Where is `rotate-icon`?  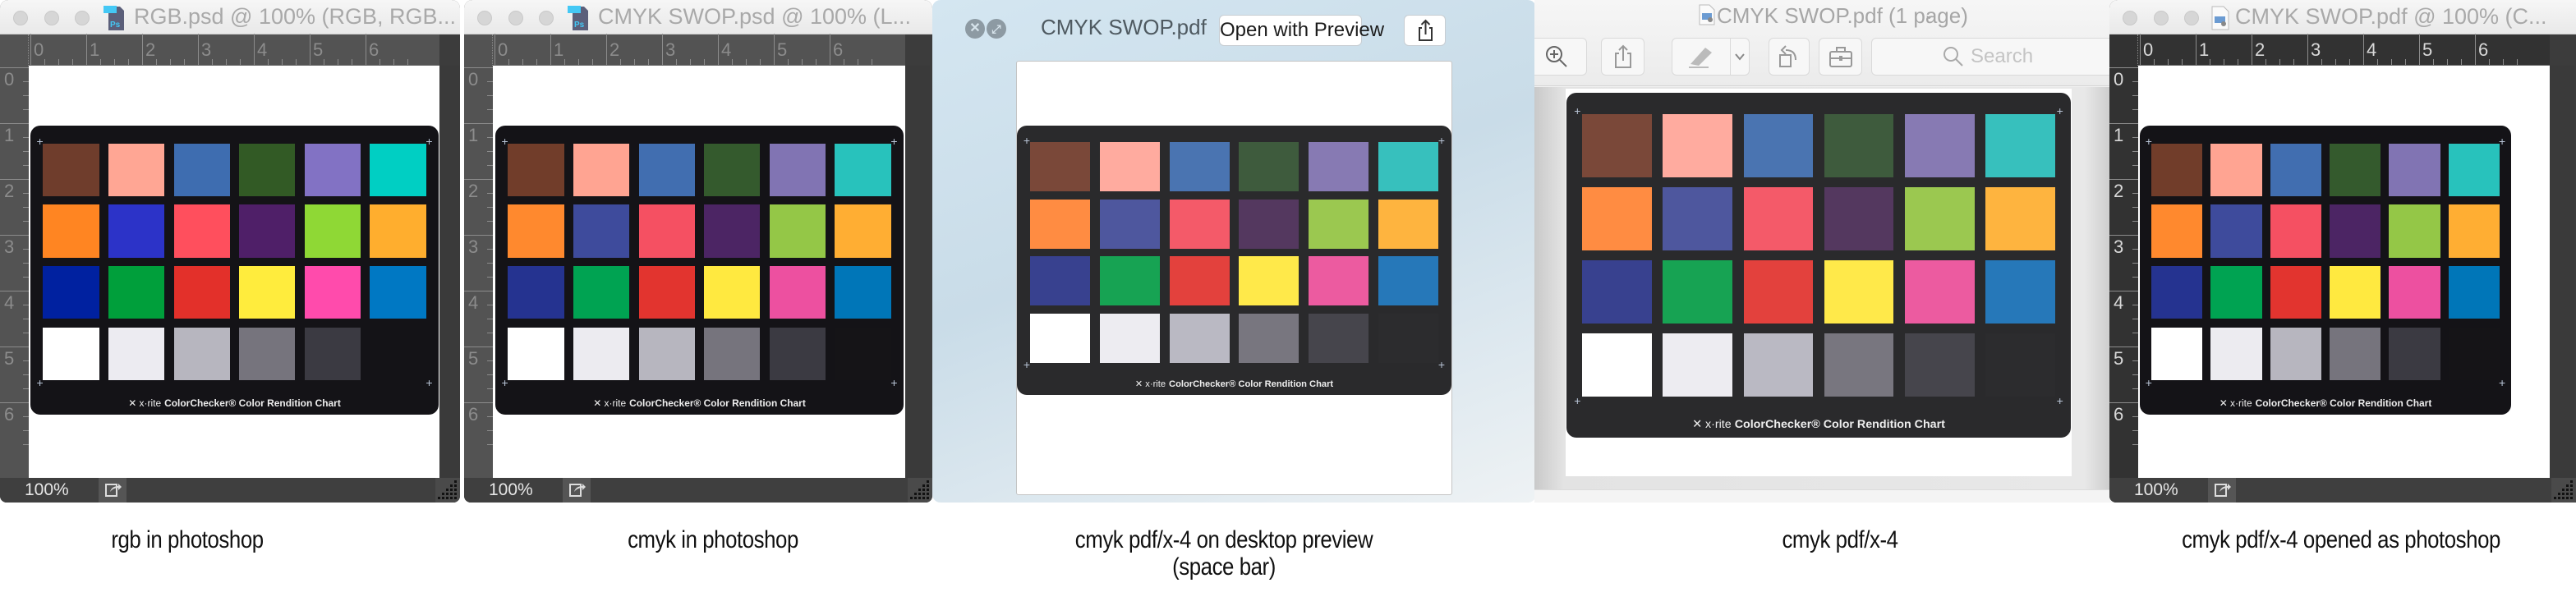 rotate-icon is located at coordinates (1788, 56).